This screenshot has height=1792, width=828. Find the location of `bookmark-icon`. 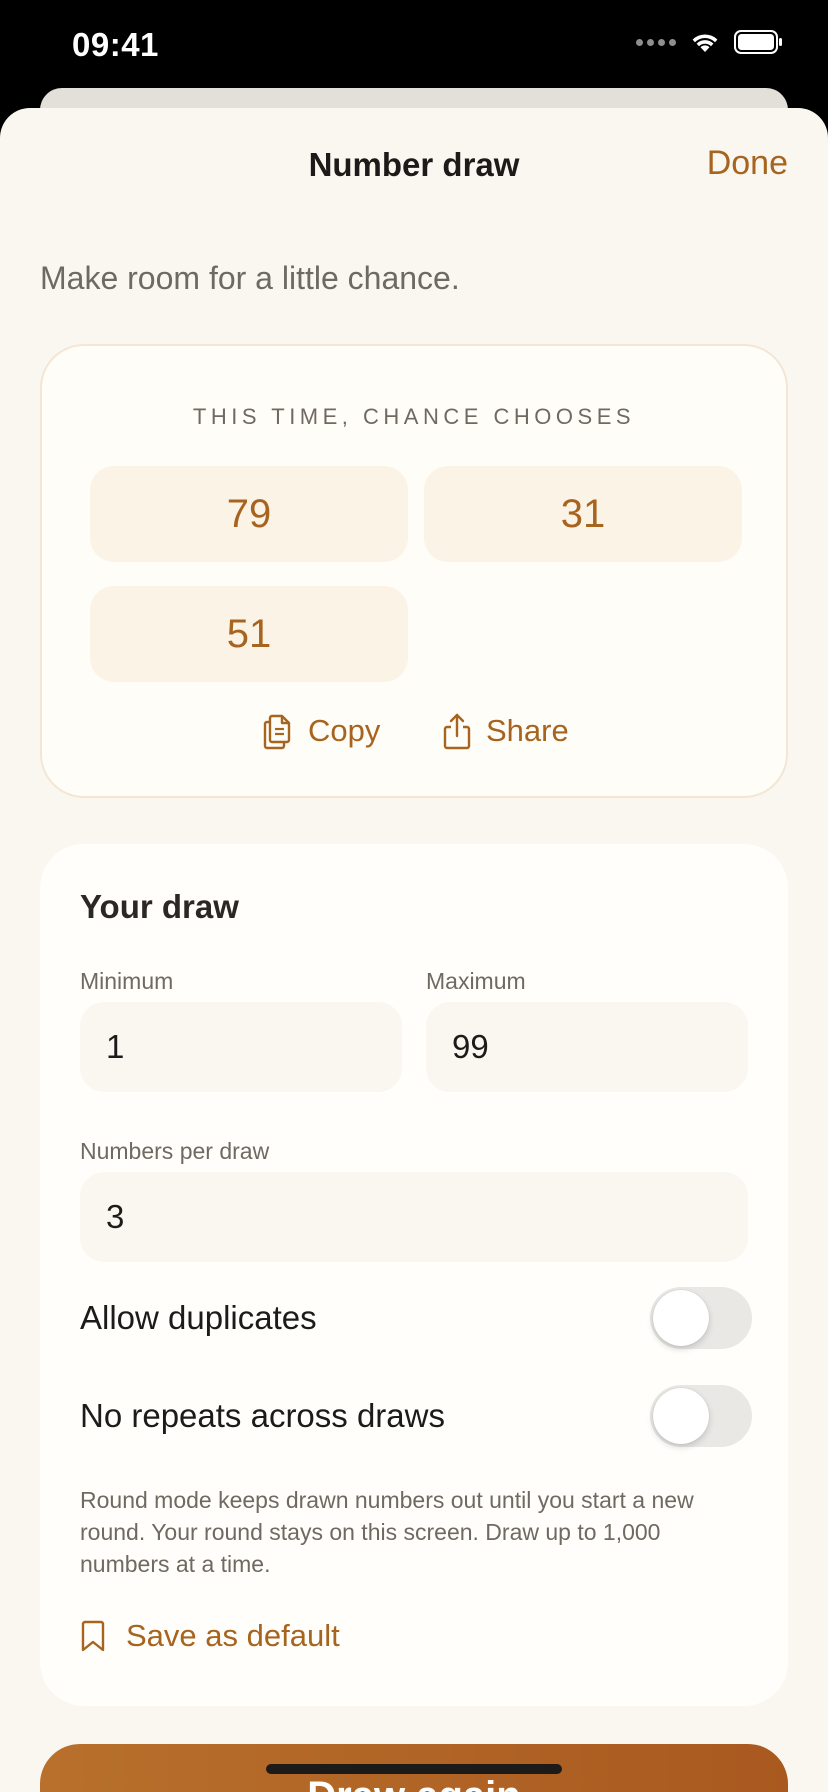

bookmark-icon is located at coordinates (93, 1636).